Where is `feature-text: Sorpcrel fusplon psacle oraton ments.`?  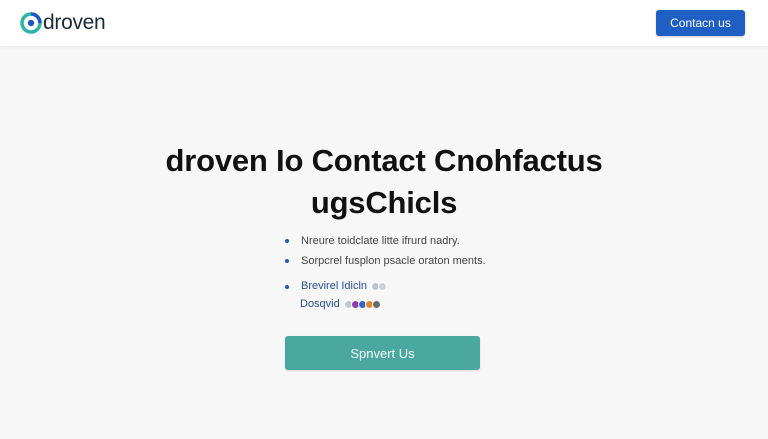
feature-text: Sorpcrel fusplon psacle oraton ments. is located at coordinates (393, 261).